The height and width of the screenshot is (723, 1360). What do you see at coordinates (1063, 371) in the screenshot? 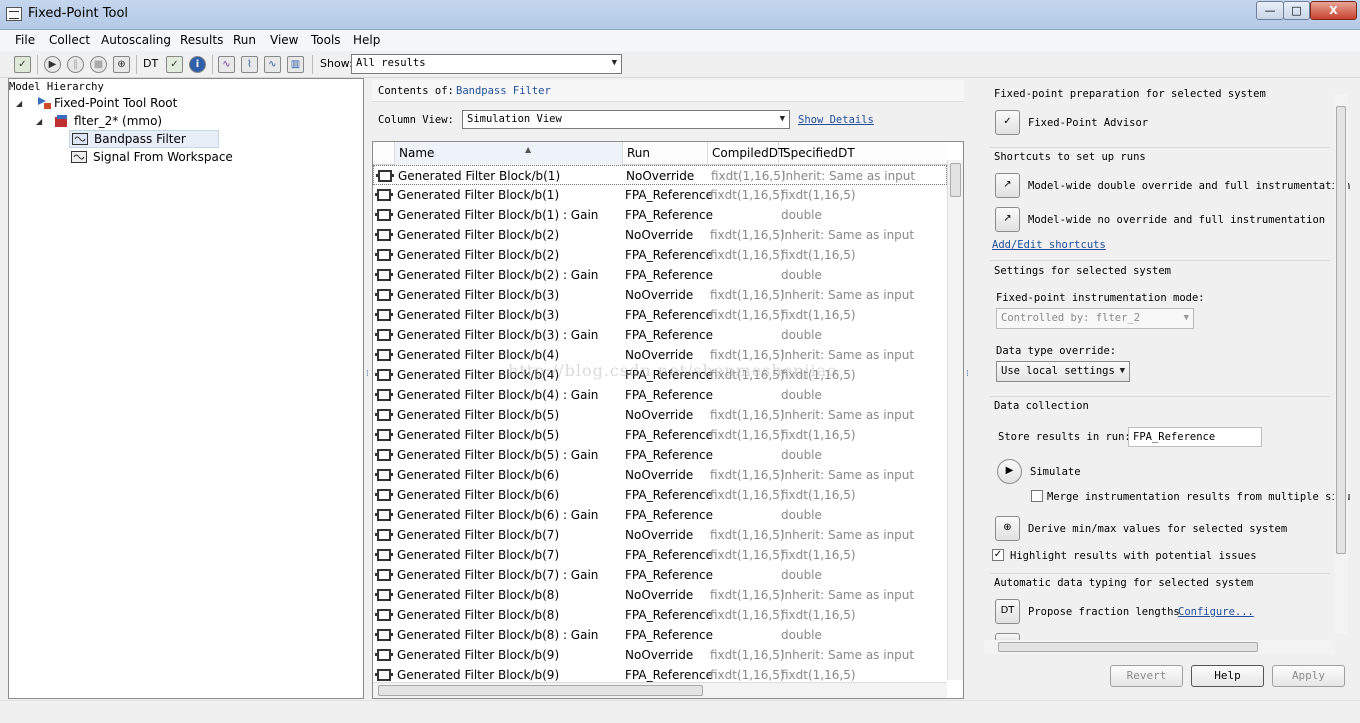
I see `data-type-override-select: Use local settings ▼` at bounding box center [1063, 371].